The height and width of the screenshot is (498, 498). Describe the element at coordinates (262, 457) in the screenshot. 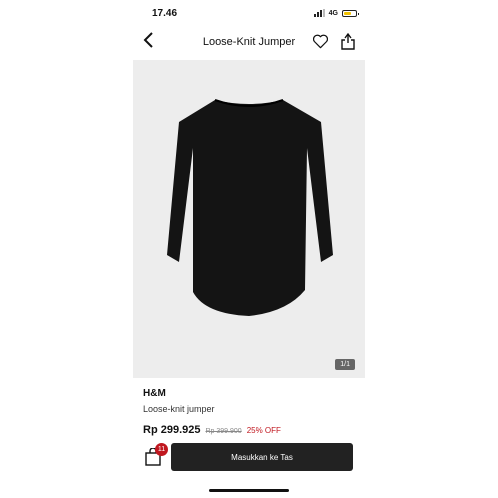

I see `add-to-bag-button: Masukkan ke Tas` at that location.